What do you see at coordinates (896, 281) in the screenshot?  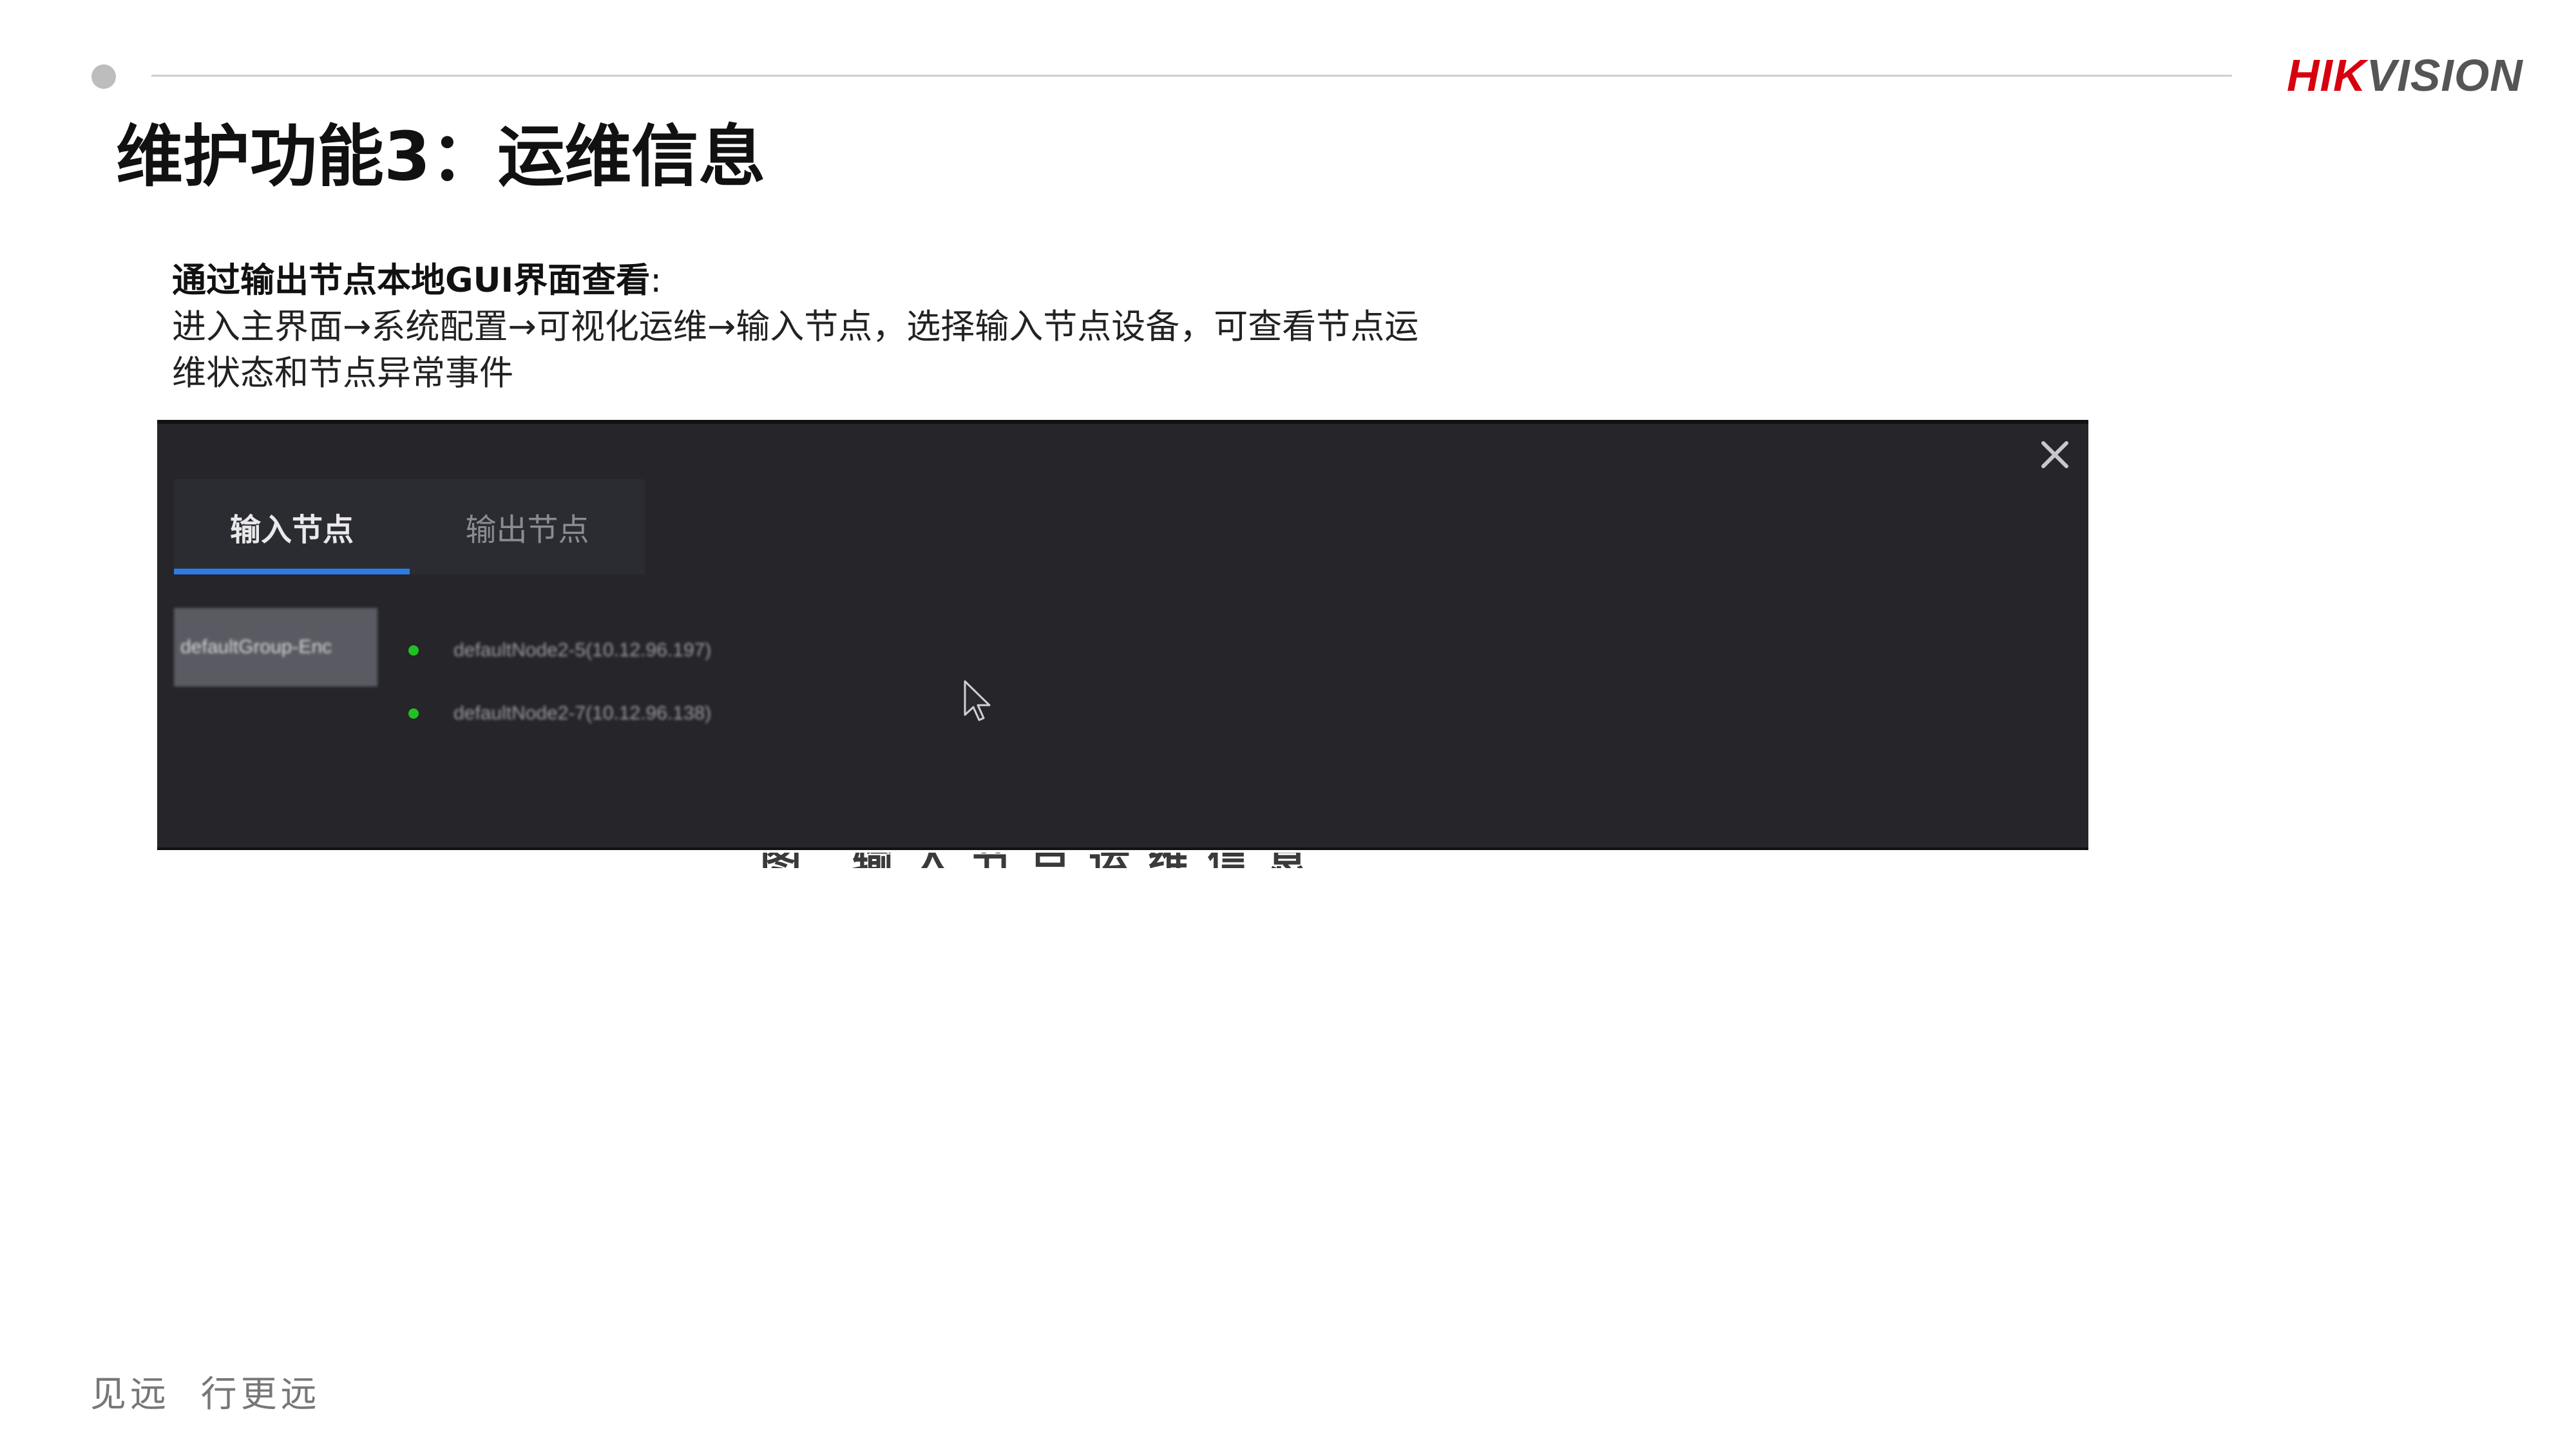 I see `instructions-heading: 通过输出节点本地GUI界面查看:` at bounding box center [896, 281].